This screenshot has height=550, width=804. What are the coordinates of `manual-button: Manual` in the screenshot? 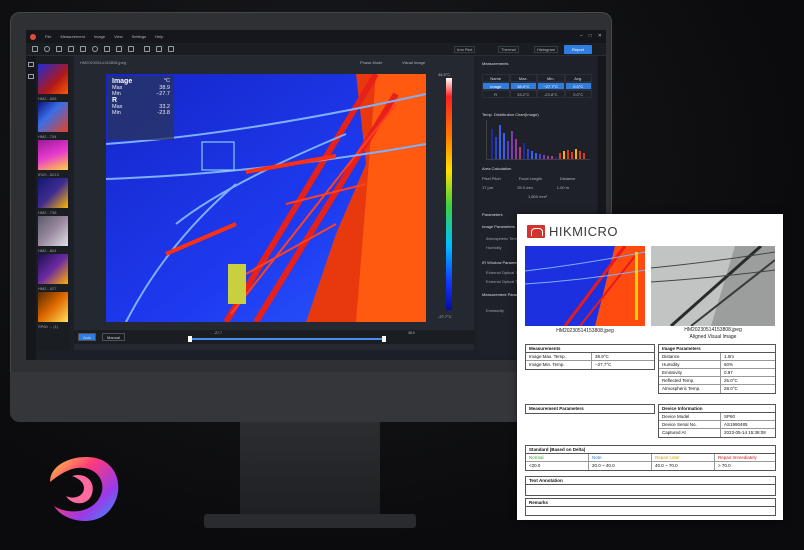 It's located at (114, 337).